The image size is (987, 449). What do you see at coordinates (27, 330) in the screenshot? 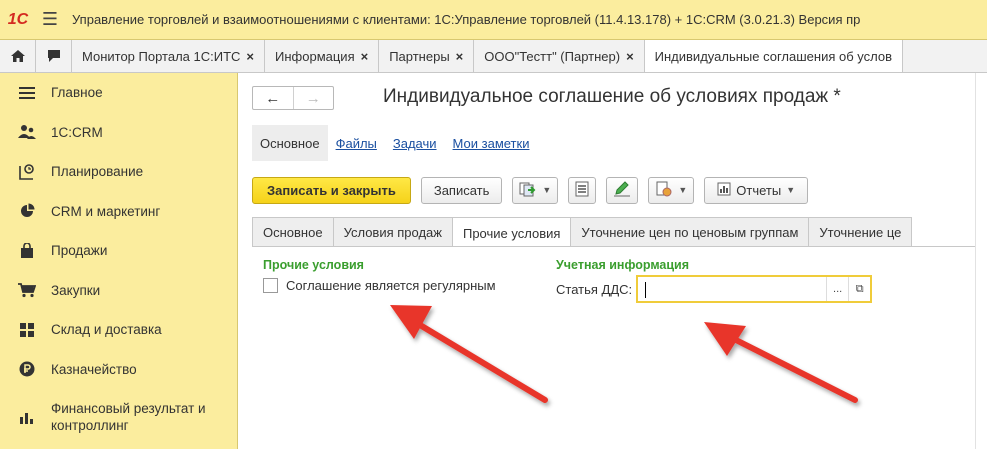
I see `warehouse-icon` at bounding box center [27, 330].